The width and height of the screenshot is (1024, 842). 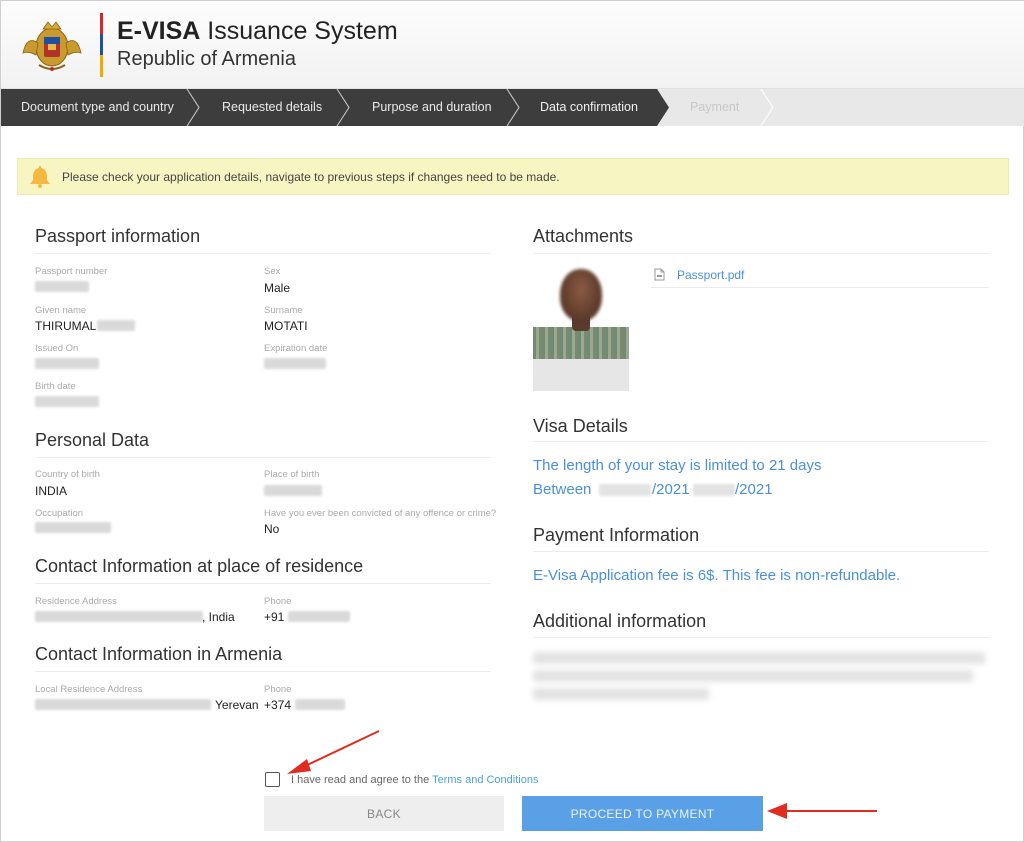 I want to click on additional-info-redacted-line2, so click(x=753, y=676).